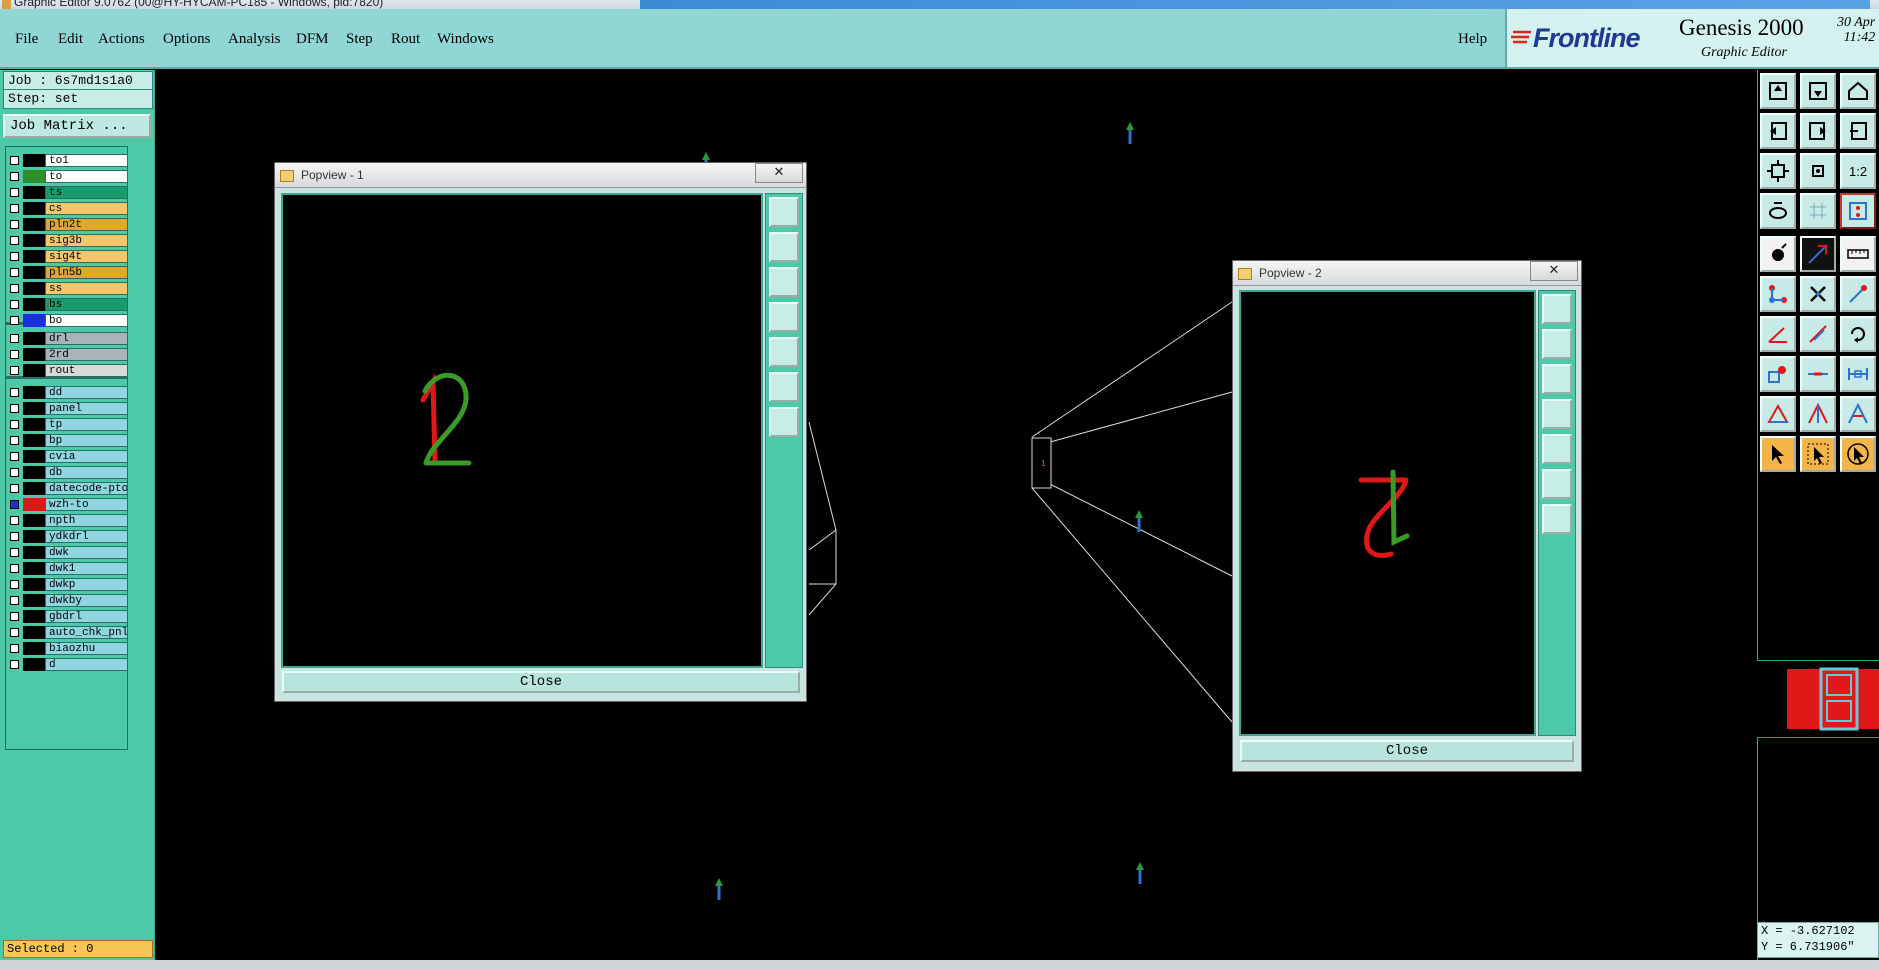 The height and width of the screenshot is (970, 1879). What do you see at coordinates (1778, 294) in the screenshot?
I see `connect-pads-icon` at bounding box center [1778, 294].